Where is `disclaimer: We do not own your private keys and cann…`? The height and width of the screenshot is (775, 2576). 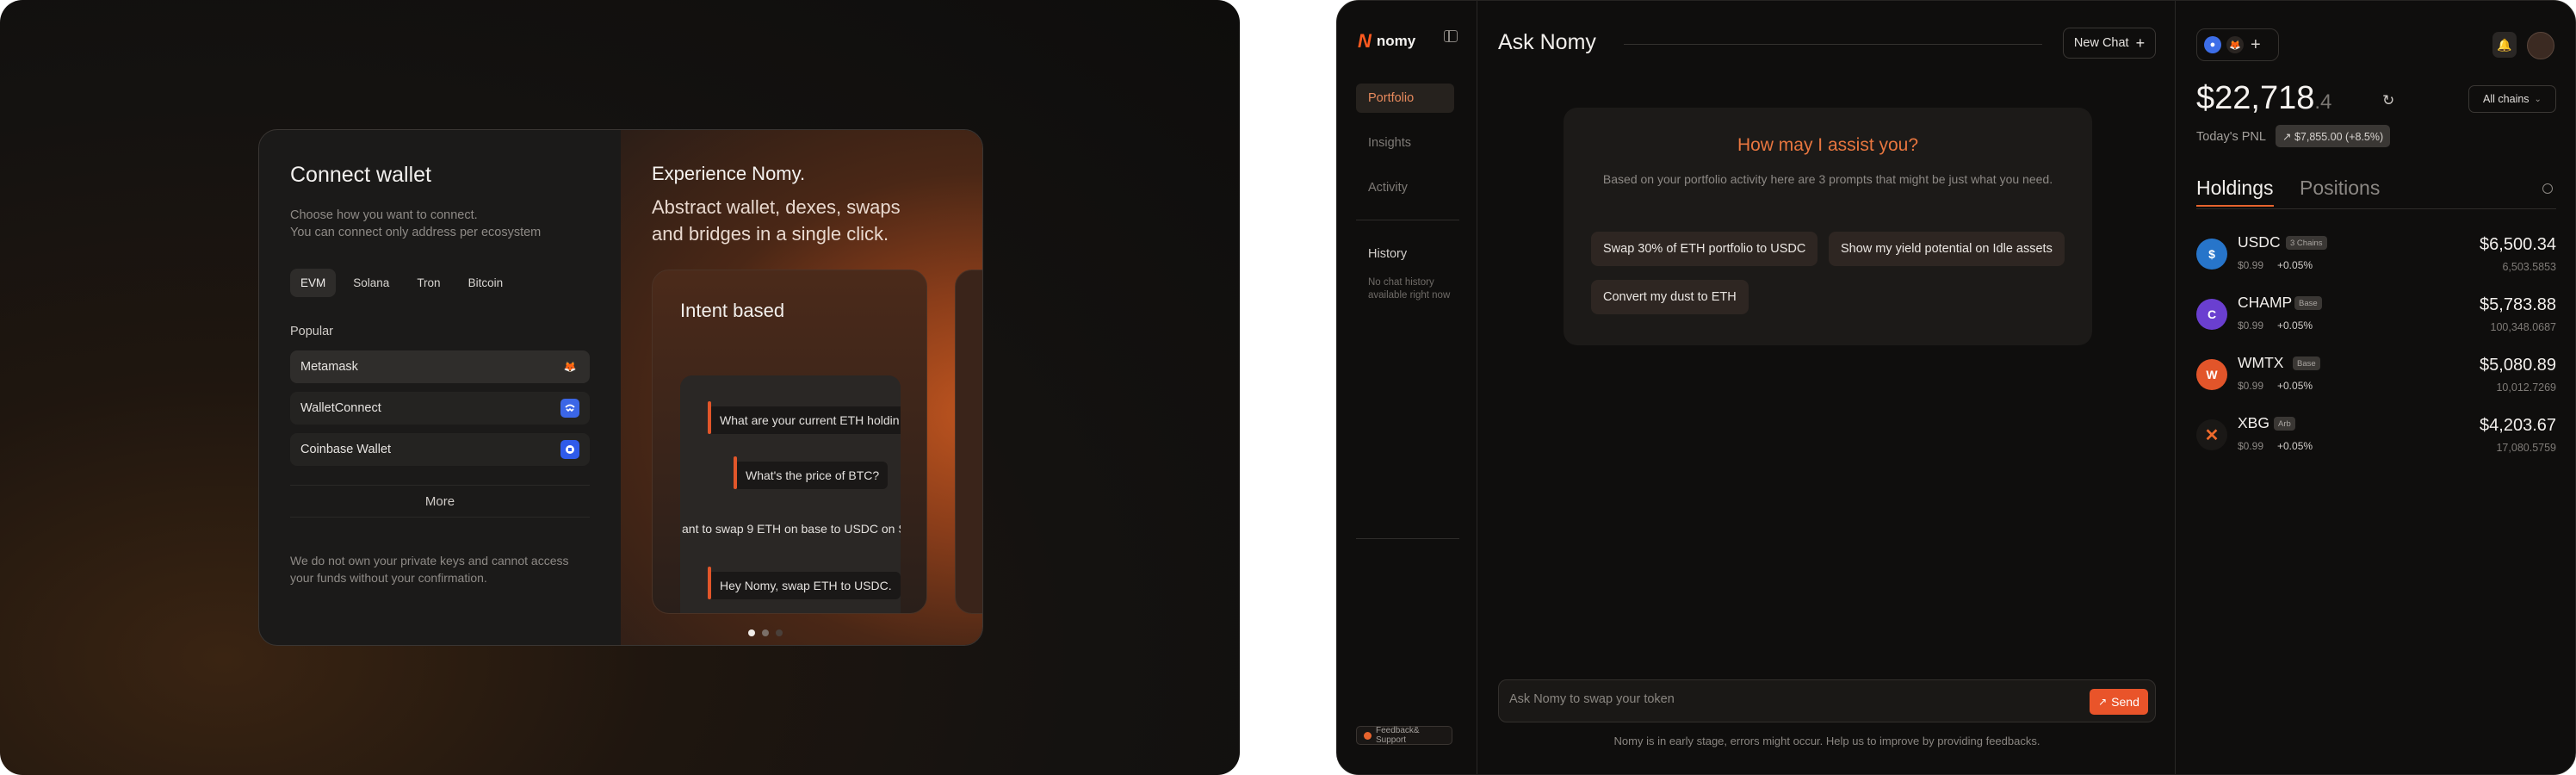
disclaimer: We do not own your private keys and cann… is located at coordinates (440, 569).